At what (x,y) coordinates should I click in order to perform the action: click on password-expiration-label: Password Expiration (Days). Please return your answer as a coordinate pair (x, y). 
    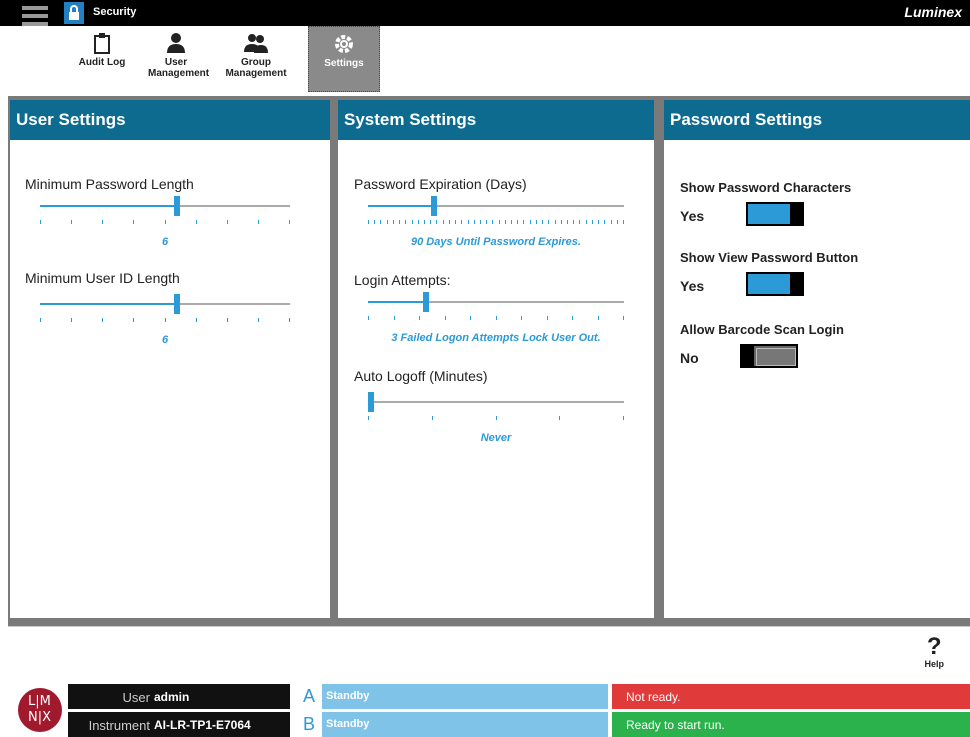
    Looking at the image, I should click on (440, 184).